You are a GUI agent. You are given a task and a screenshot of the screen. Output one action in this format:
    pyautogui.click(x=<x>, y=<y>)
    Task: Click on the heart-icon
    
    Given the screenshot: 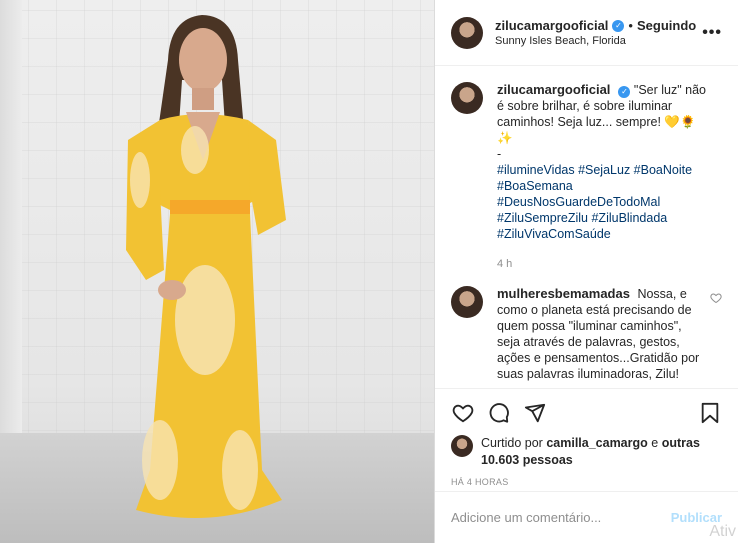 What is the action you would take?
    pyautogui.click(x=463, y=413)
    